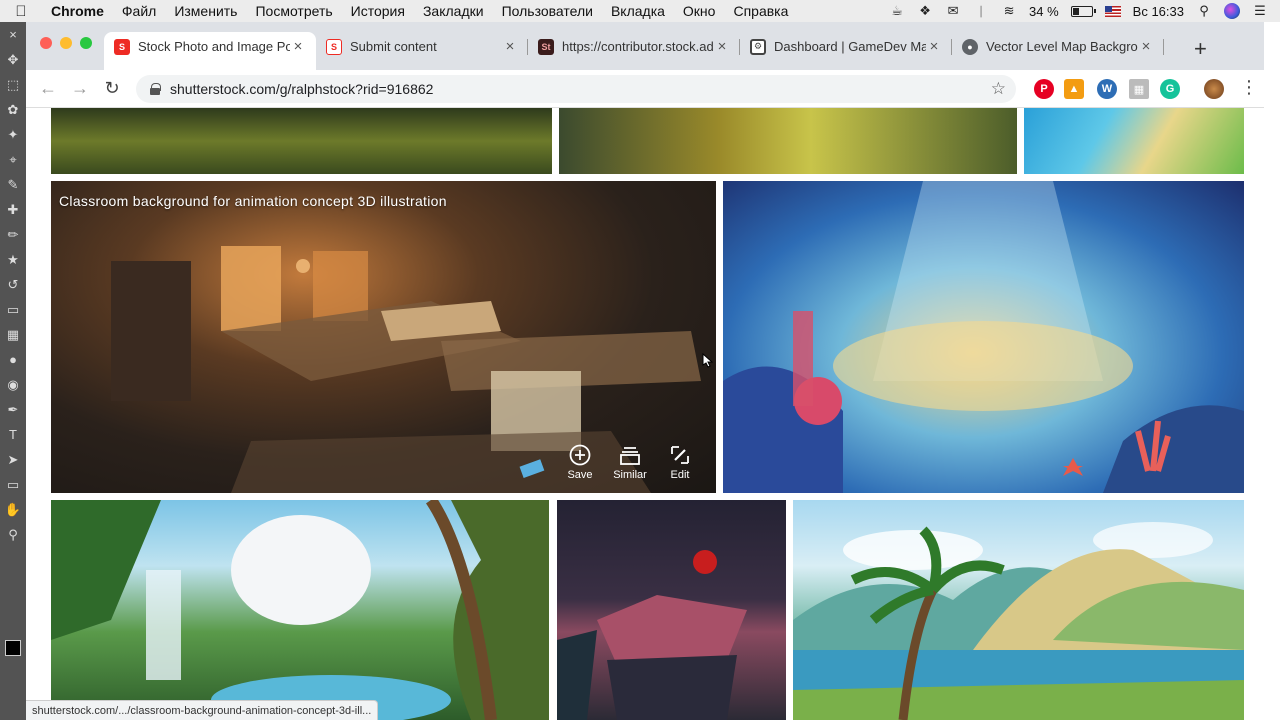 Image resolution: width=1280 pixels, height=720 pixels. I want to click on image-hover-actions: Save Similar Edit, so click(630, 462).